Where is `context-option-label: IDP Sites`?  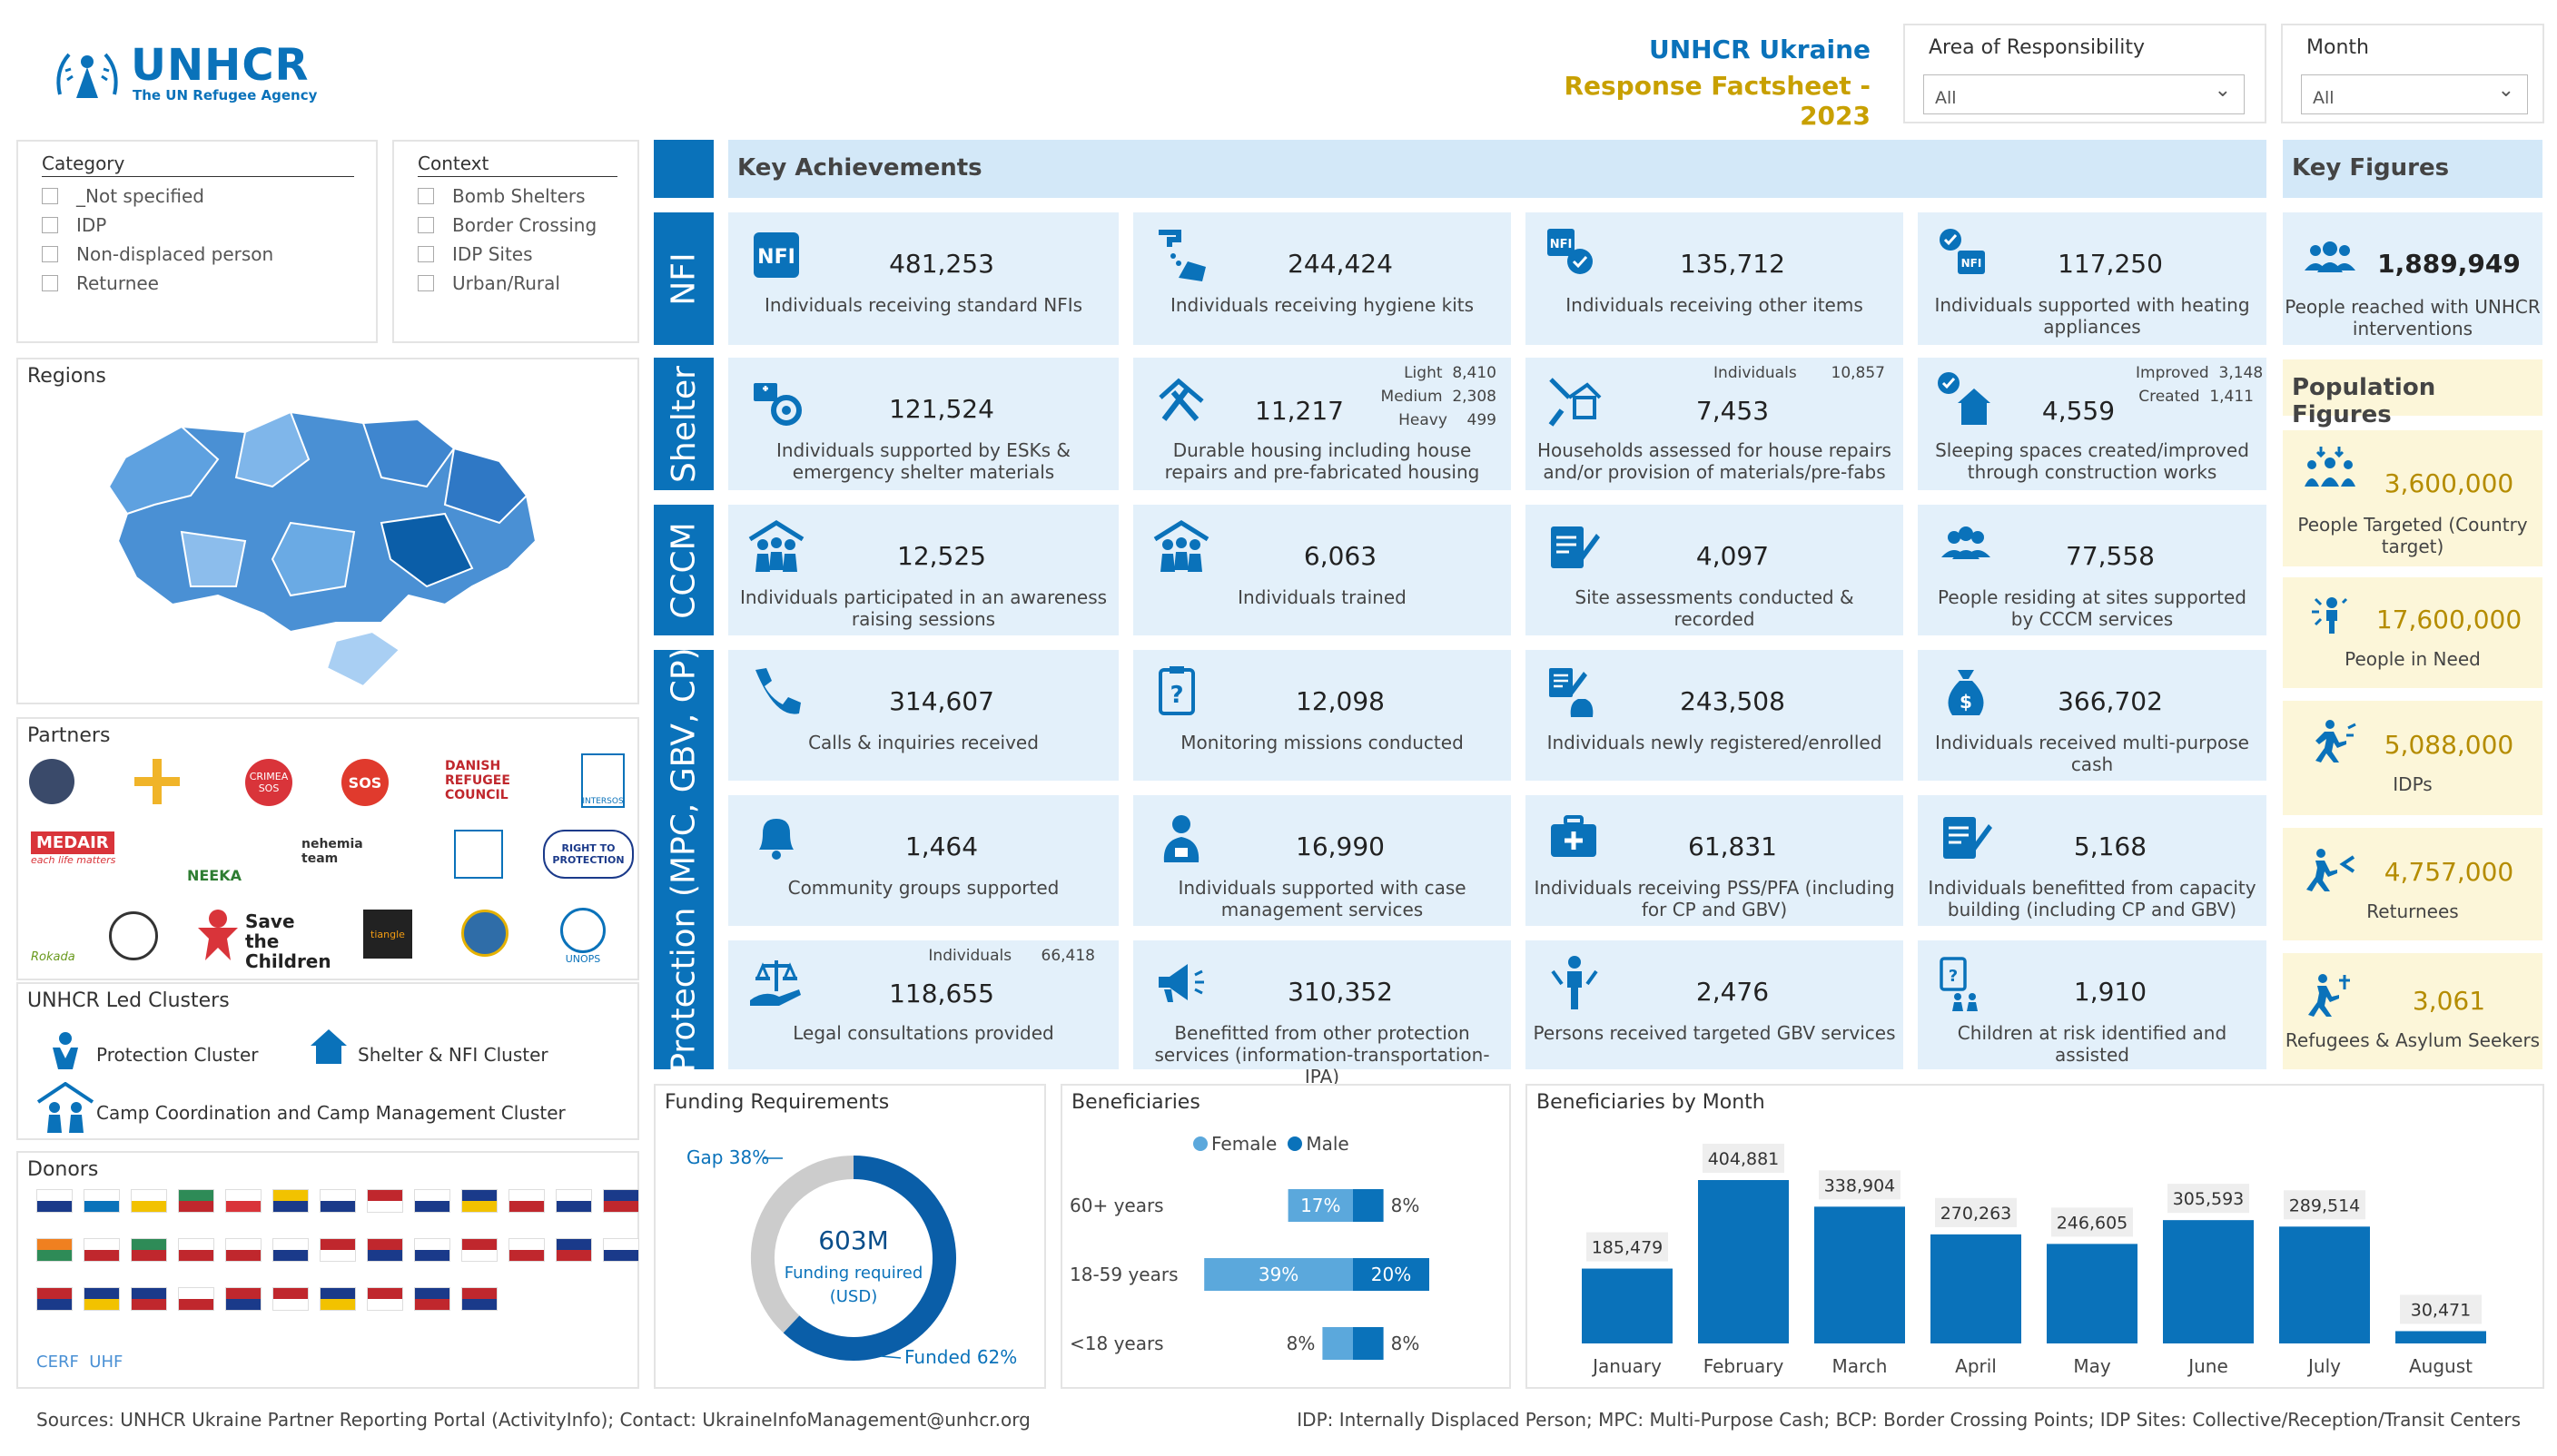
context-option-label: IDP Sites is located at coordinates (493, 254).